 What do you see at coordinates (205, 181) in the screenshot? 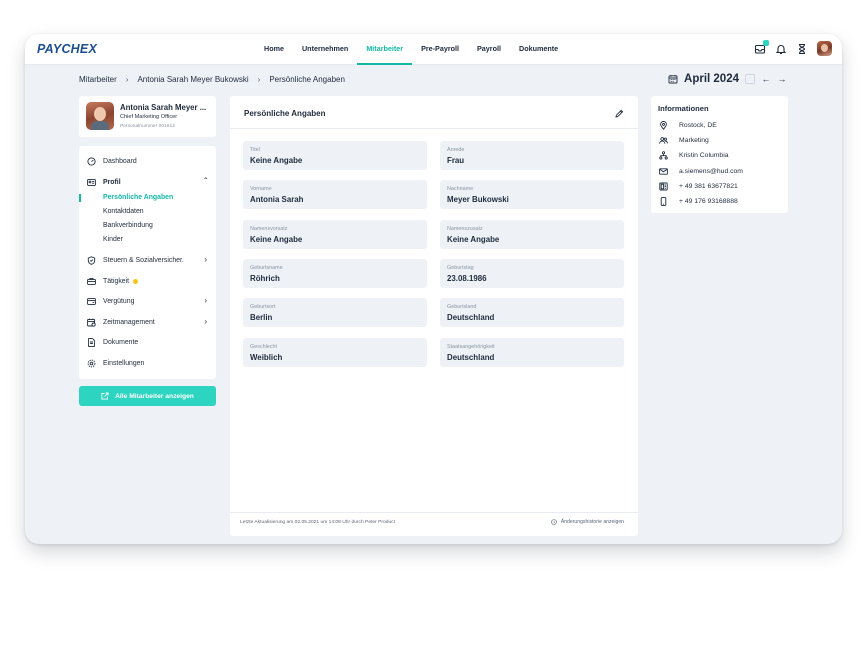
I see `chevron-up-icon: ˆ` at bounding box center [205, 181].